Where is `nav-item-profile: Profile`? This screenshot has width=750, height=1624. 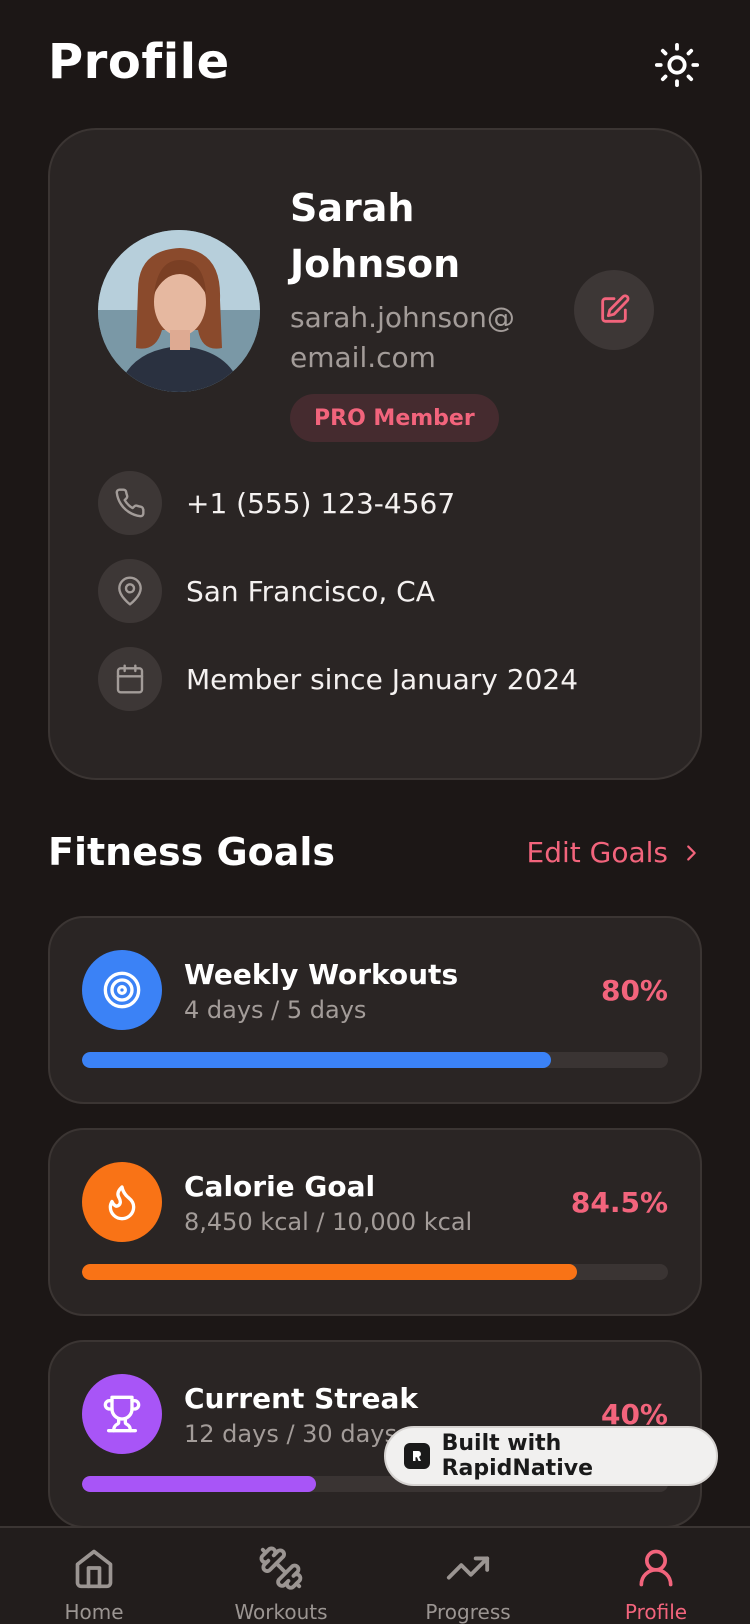
nav-item-profile: Profile is located at coordinates (656, 1576).